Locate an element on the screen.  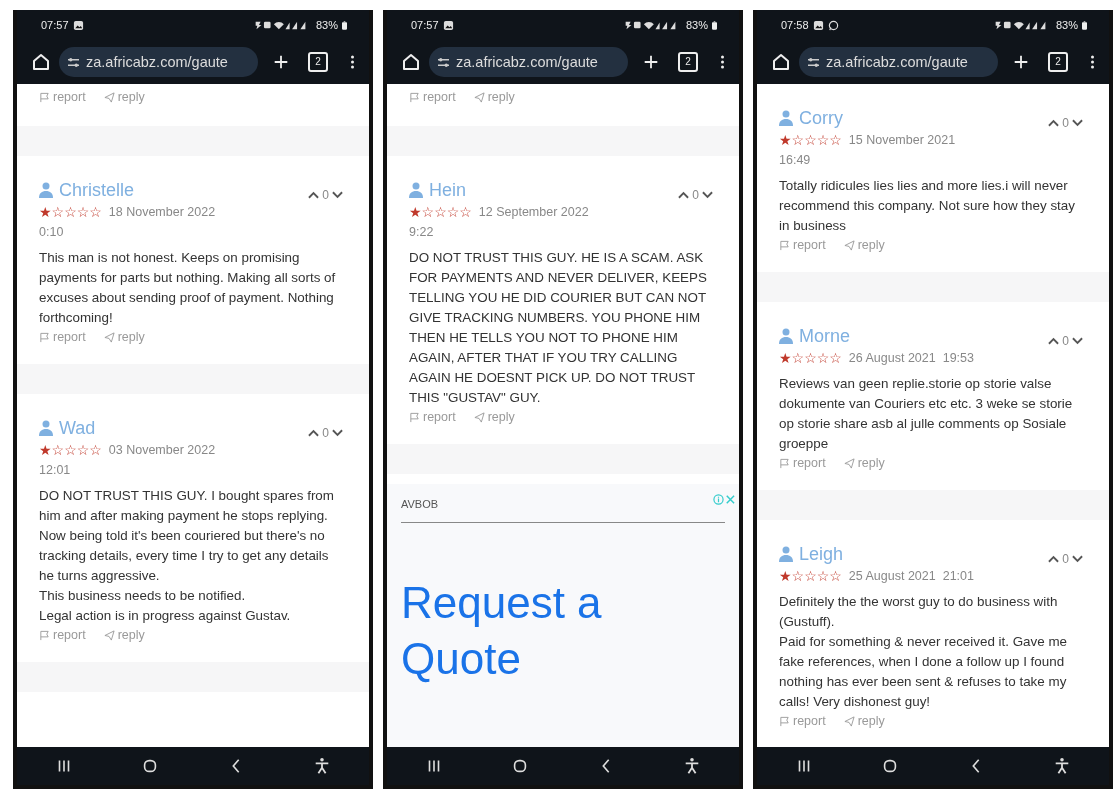
review-text: DO NOT TRUST THIS GUY. I bought spares from him and after making payment he stops replying. Now being told it's been couriered but there's no tracking details, every time I try to get any details he turns aggressive. This business needs to be notified. Legal action is in progress against Gustav. is located at coordinates (187, 556).